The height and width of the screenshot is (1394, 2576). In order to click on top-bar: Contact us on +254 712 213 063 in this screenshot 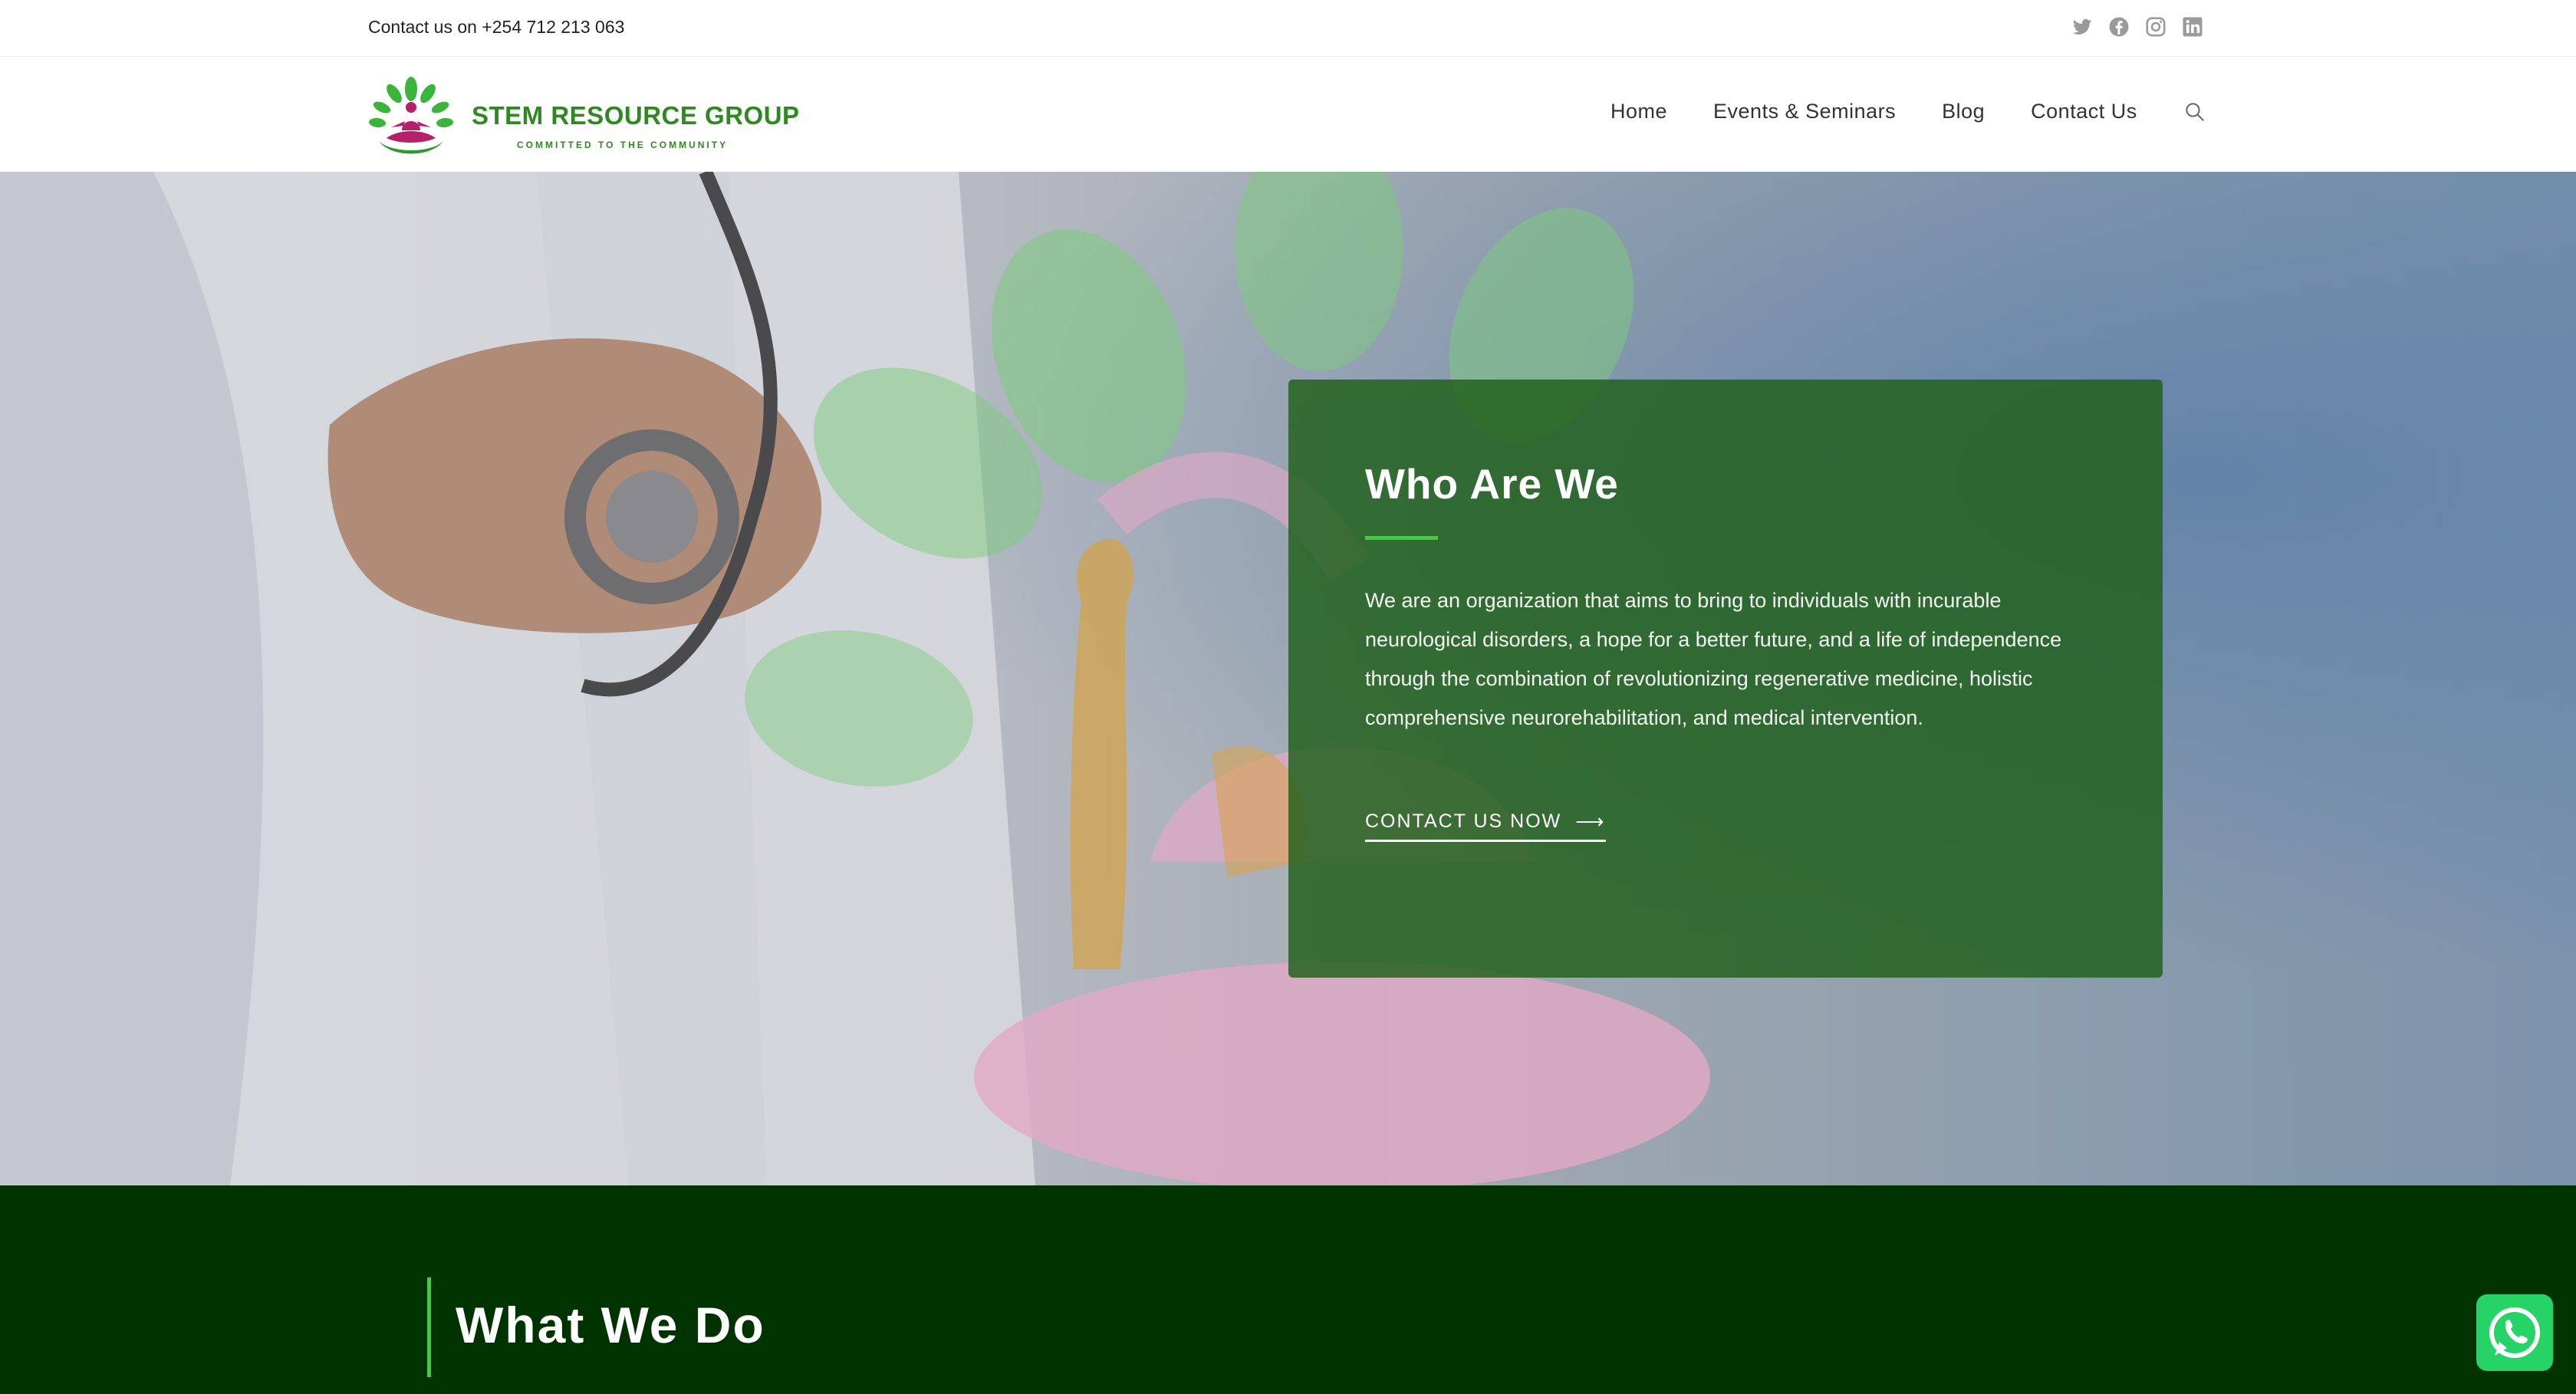, I will do `click(1288, 29)`.